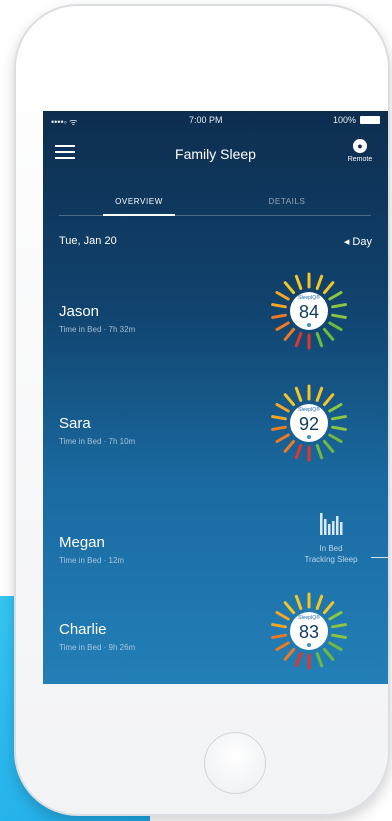  I want to click on sleep-score: 92, so click(309, 424).